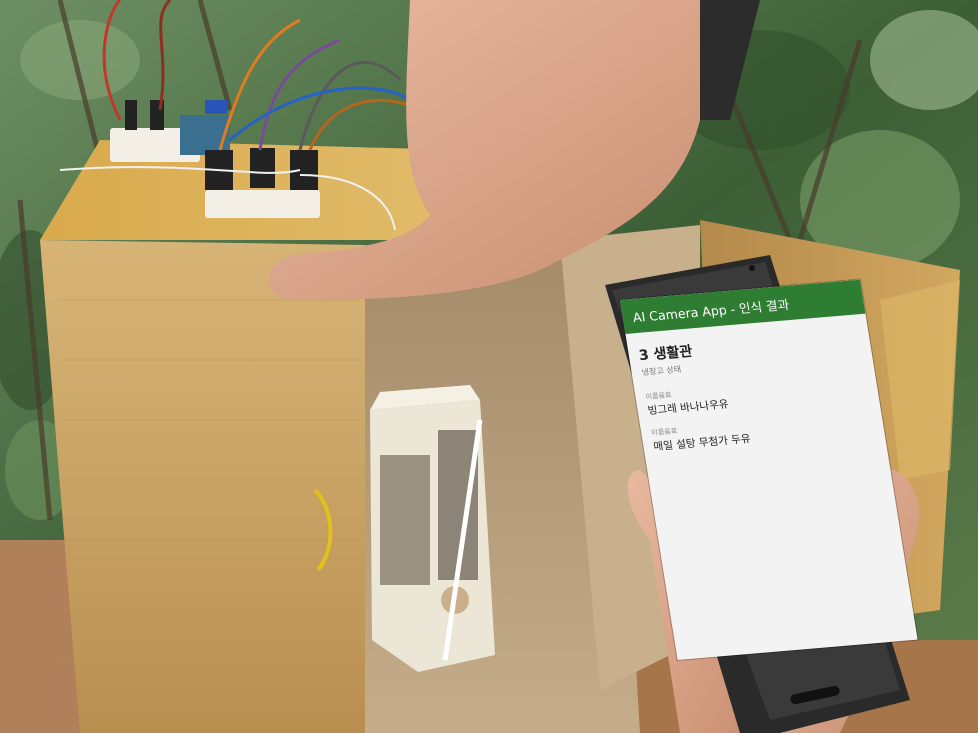 The image size is (978, 733). I want to click on list-item: 이름음료 매일 설탕 무첨가 두유, so click(763, 431).